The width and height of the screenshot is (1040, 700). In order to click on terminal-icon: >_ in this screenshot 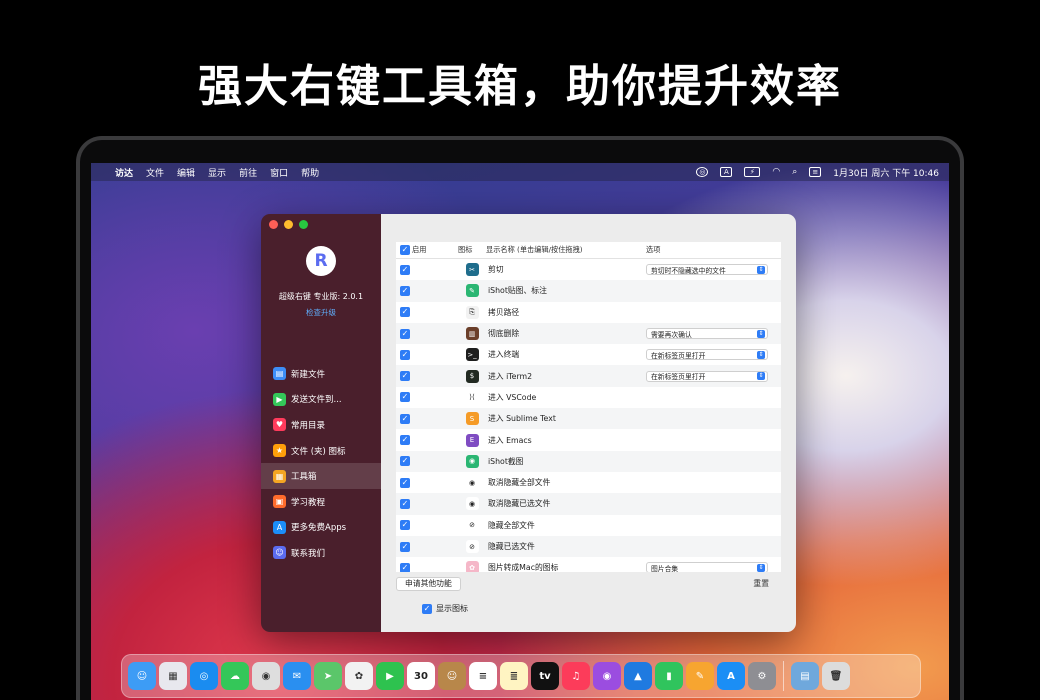, I will do `click(472, 355)`.